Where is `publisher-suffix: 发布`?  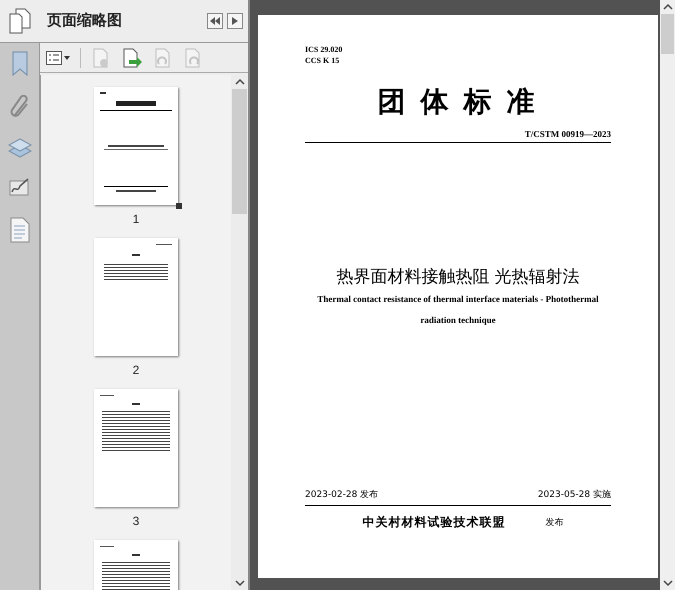
publisher-suffix: 发布 is located at coordinates (555, 522).